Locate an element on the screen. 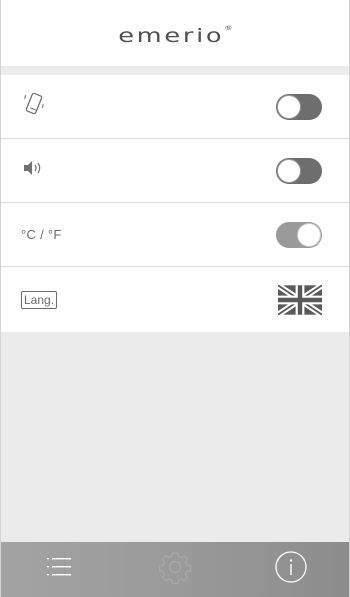 Image resolution: width=350 pixels, height=597 pixels. vibration-label is located at coordinates (34, 106).